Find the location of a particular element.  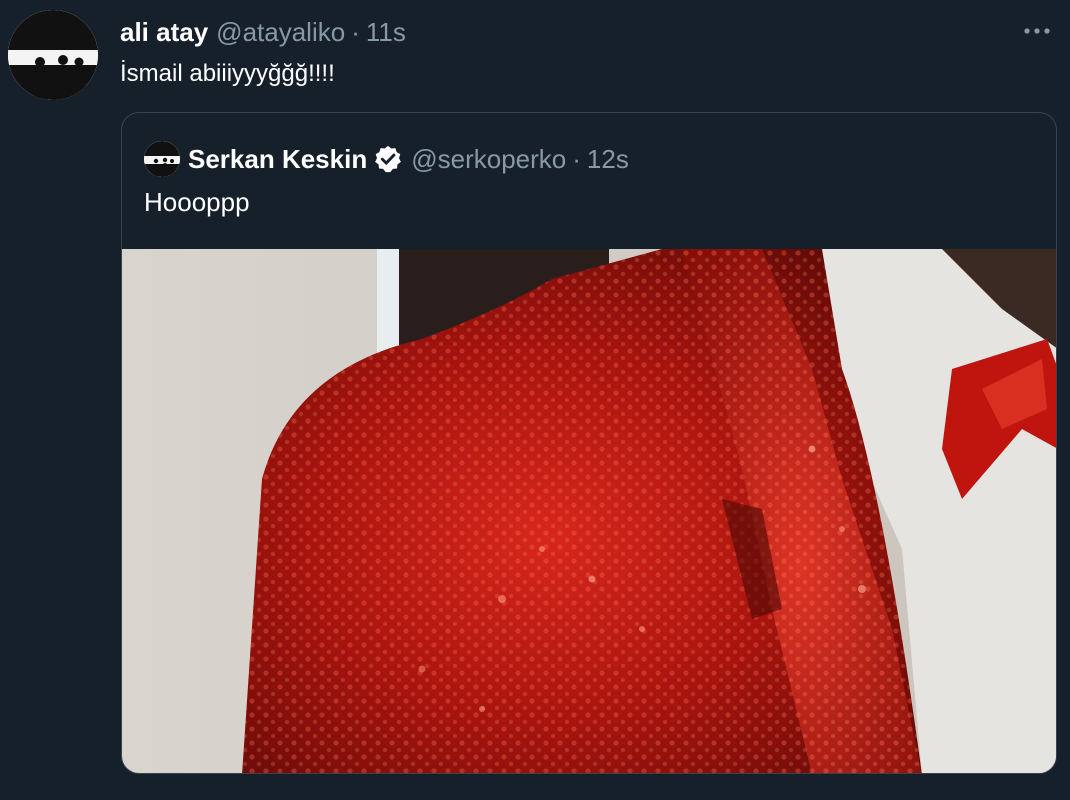

quoted-tweet-header: Serkan Keskin @serkoperko · 12s is located at coordinates (386, 159).